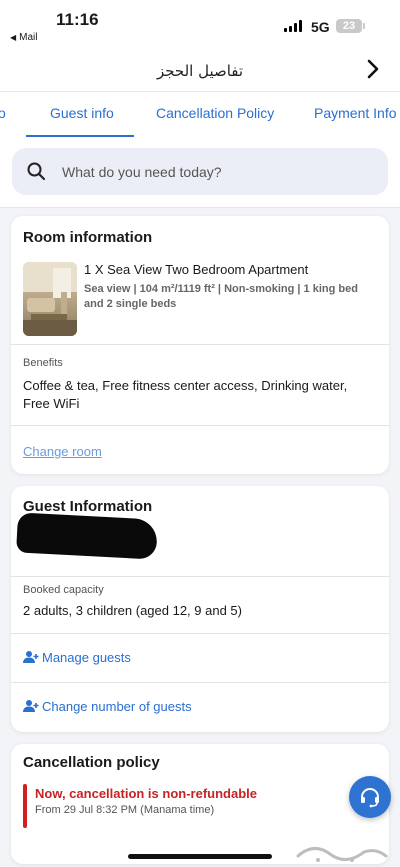 Image resolution: width=400 pixels, height=867 pixels. Describe the element at coordinates (117, 706) in the screenshot. I see `change-number-label: Change number of guests` at that location.